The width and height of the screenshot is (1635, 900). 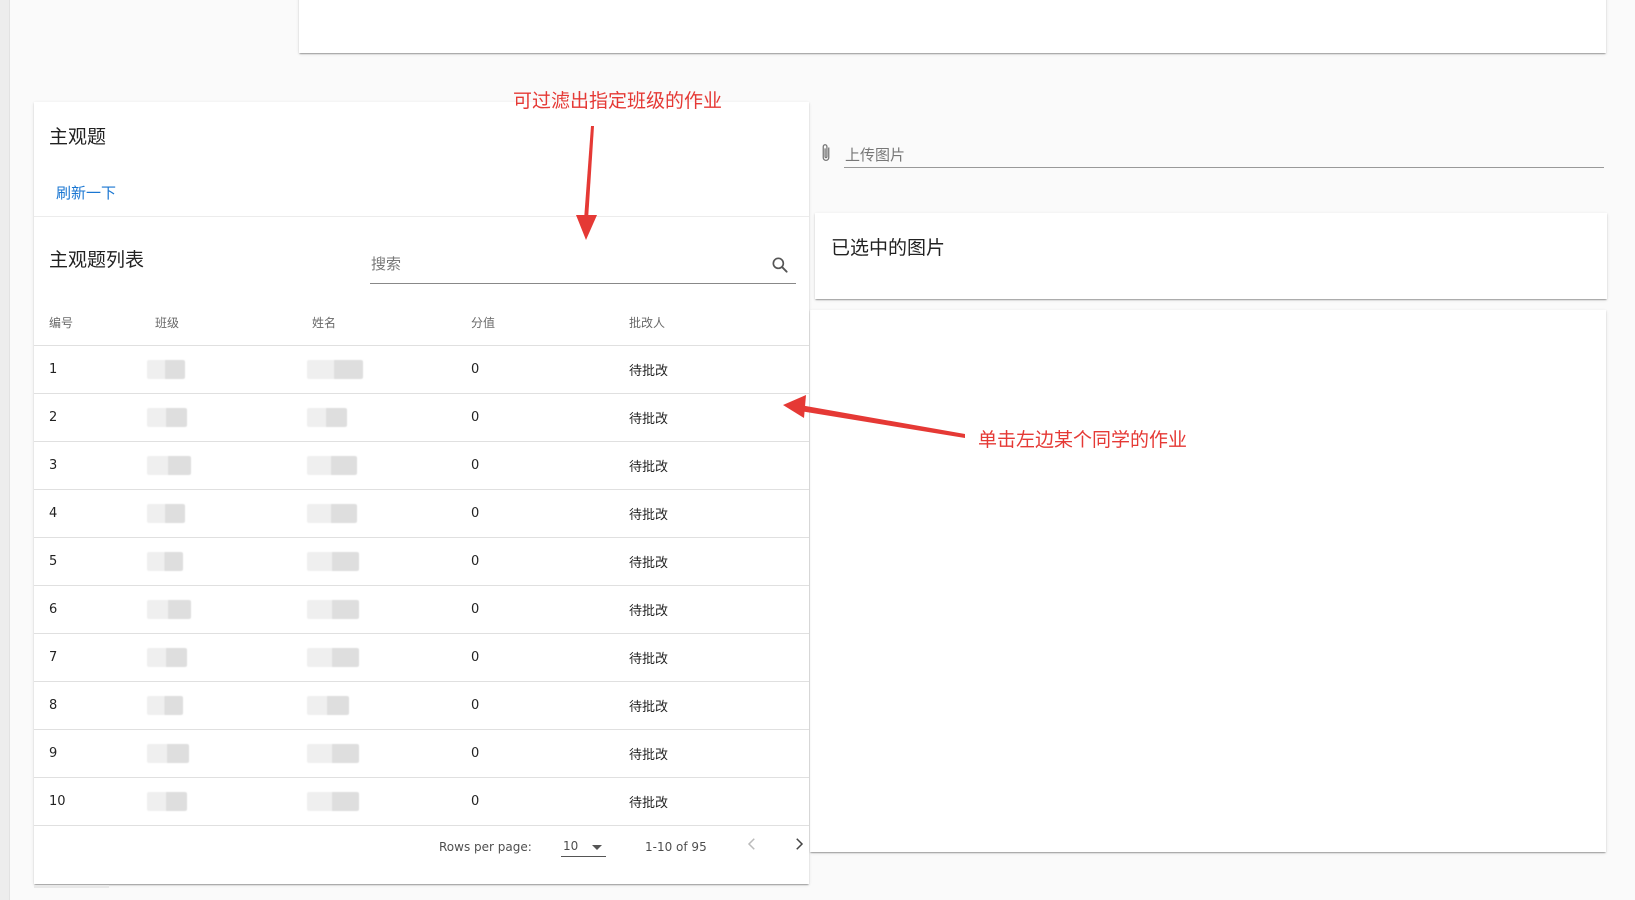 What do you see at coordinates (94, 561) in the screenshot?
I see `cell-id: 5` at bounding box center [94, 561].